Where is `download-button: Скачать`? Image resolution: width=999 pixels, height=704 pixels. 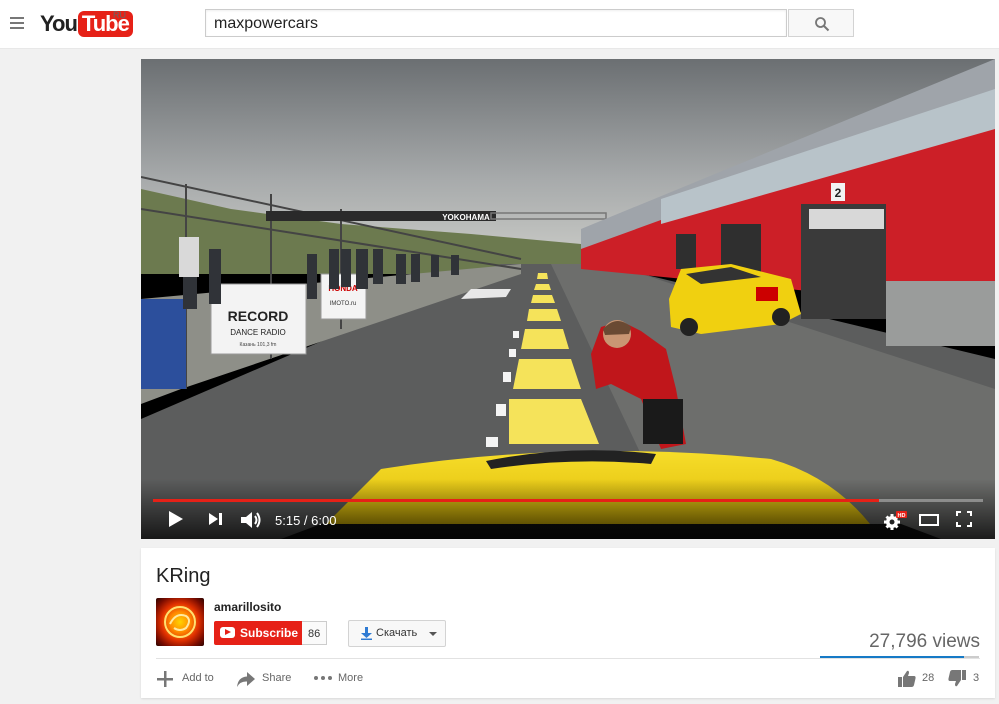 download-button: Скачать is located at coordinates (397, 633).